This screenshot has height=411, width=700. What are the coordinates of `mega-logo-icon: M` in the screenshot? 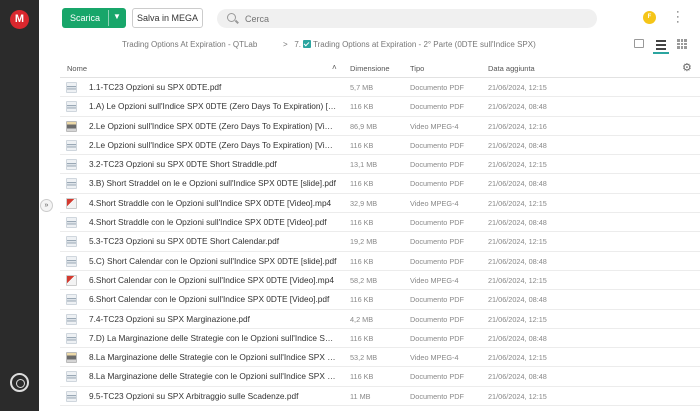 It's located at (19, 19).